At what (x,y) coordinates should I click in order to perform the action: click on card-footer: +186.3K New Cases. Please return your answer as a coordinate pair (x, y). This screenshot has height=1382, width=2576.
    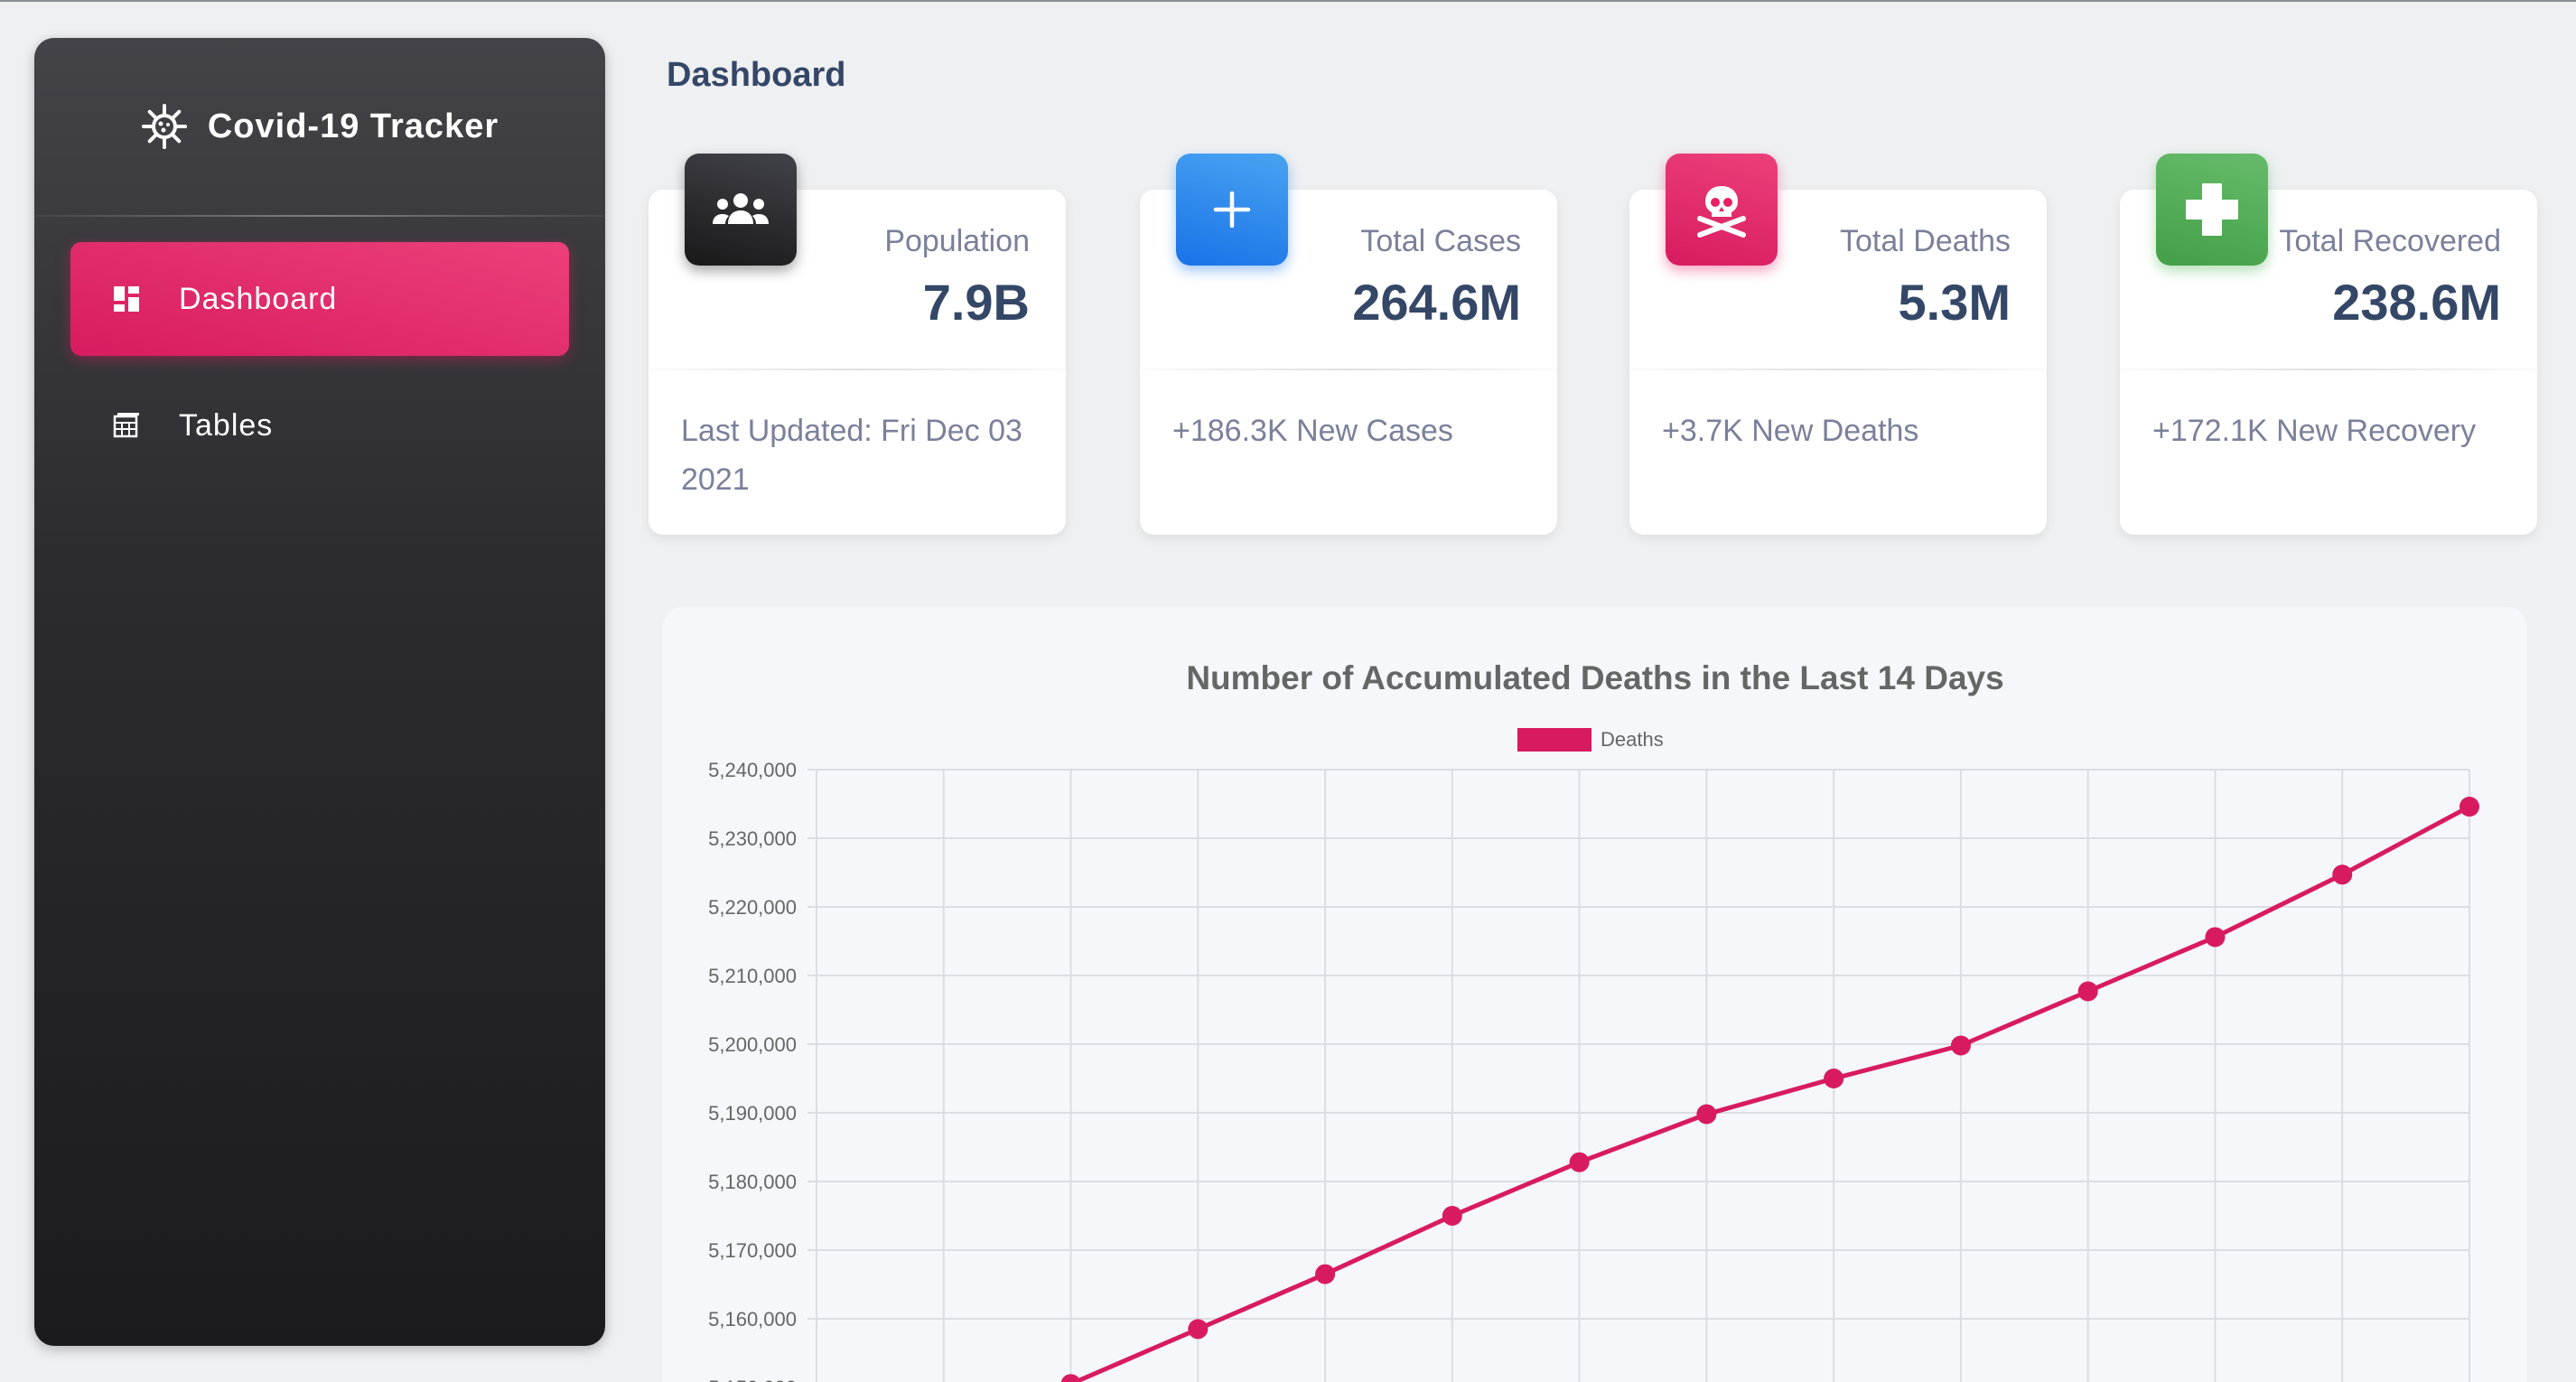
    Looking at the image, I should click on (1312, 431).